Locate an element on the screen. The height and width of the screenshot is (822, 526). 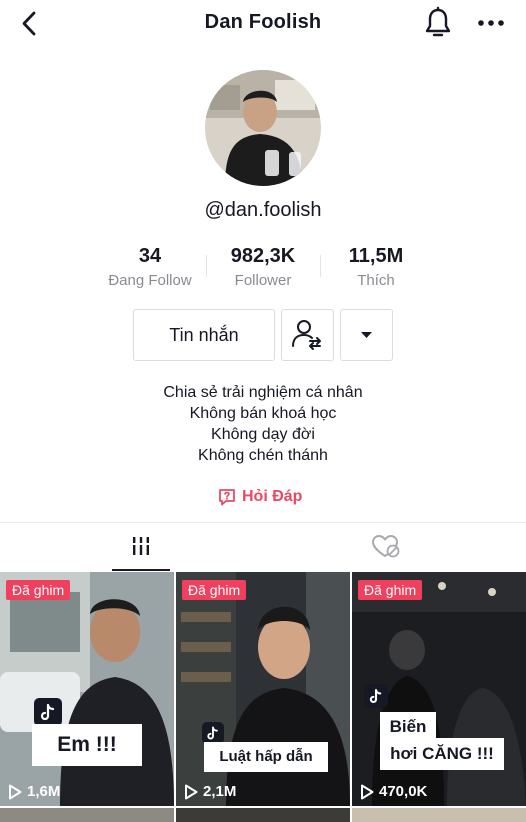
avatar is located at coordinates (263, 128).